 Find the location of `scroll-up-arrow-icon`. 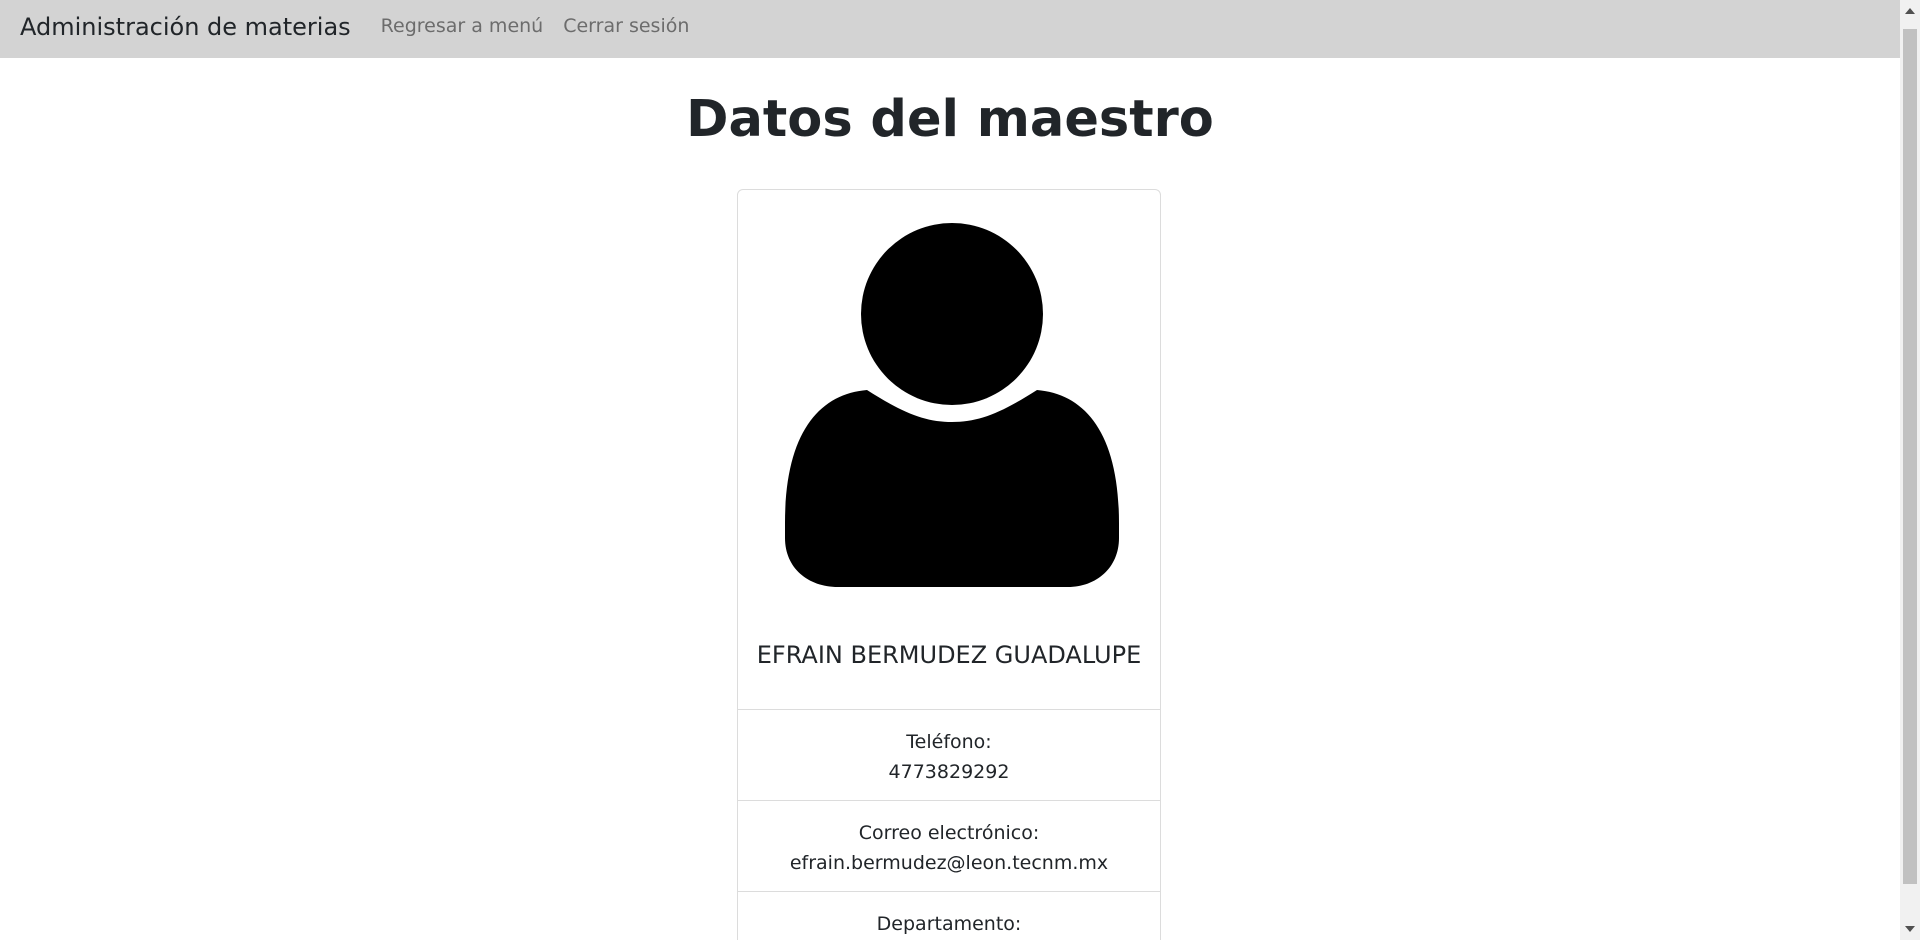

scroll-up-arrow-icon is located at coordinates (1910, 11).